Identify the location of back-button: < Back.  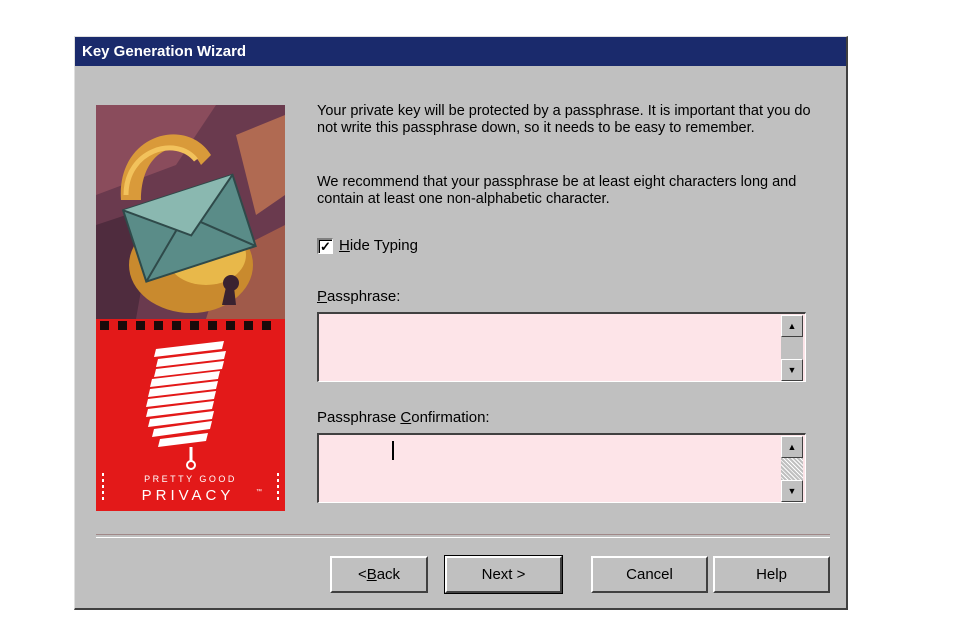
(379, 574).